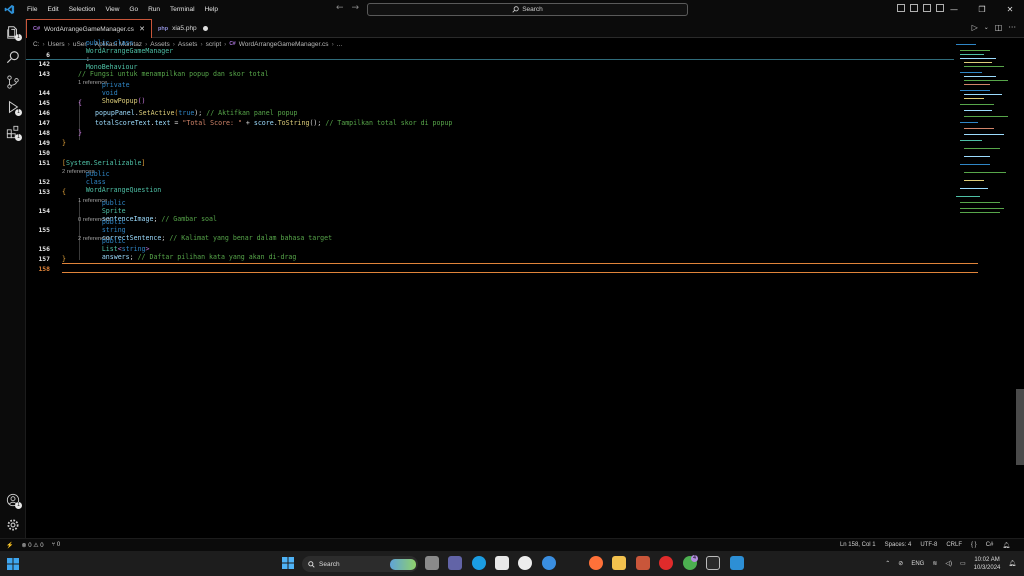 This screenshot has height=576, width=1024. What do you see at coordinates (56, 545) in the screenshot?
I see `ports-indicator: ⑂ 0` at bounding box center [56, 545].